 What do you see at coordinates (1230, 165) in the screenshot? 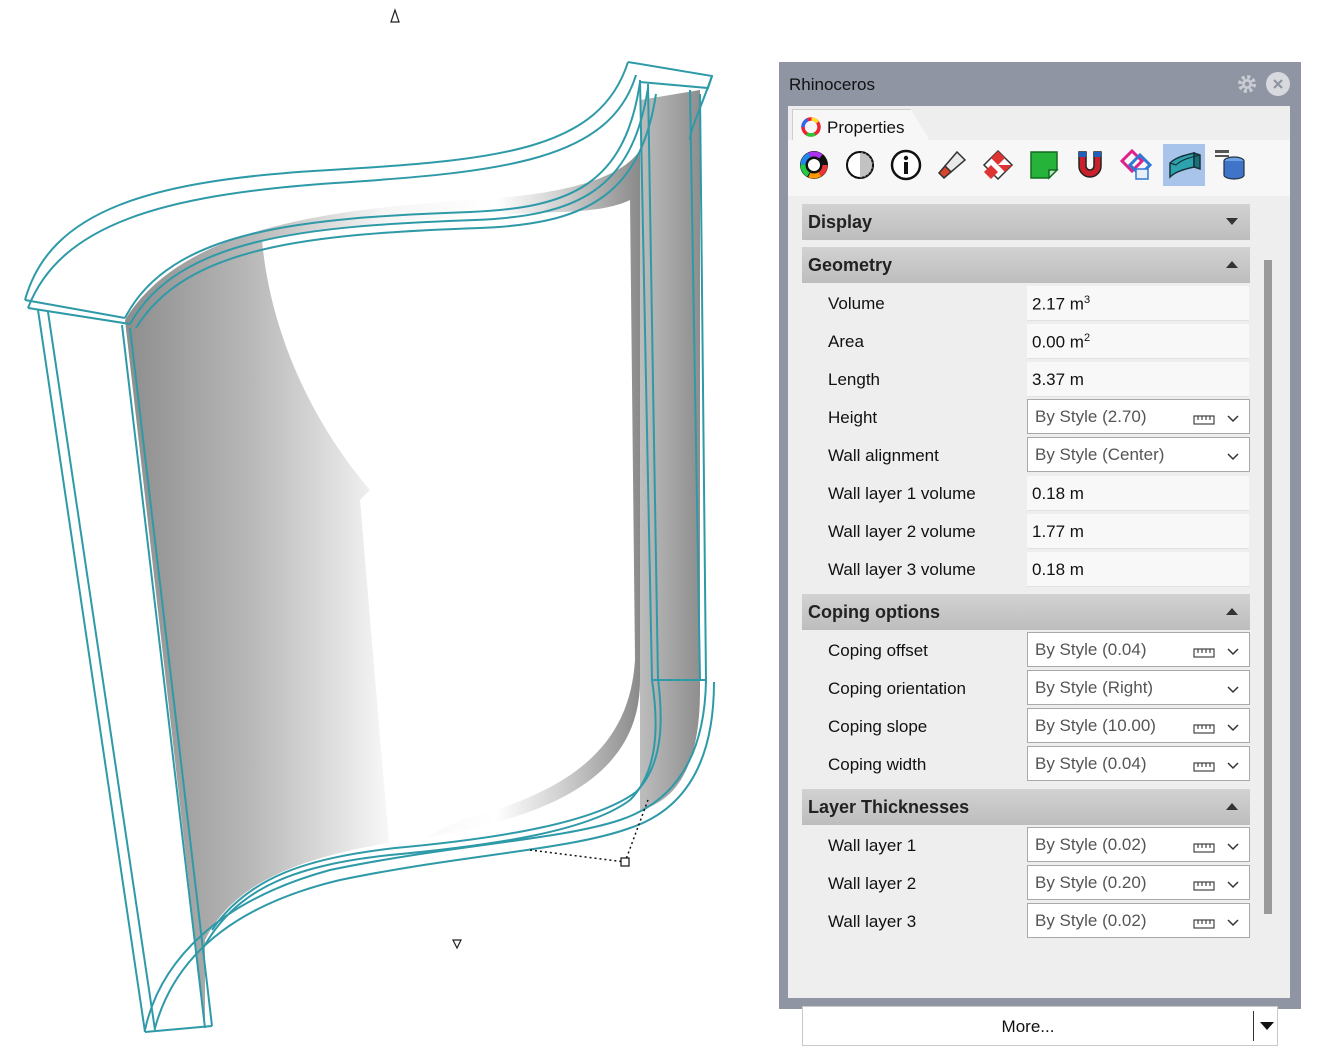
I see `database-attributes-icon` at bounding box center [1230, 165].